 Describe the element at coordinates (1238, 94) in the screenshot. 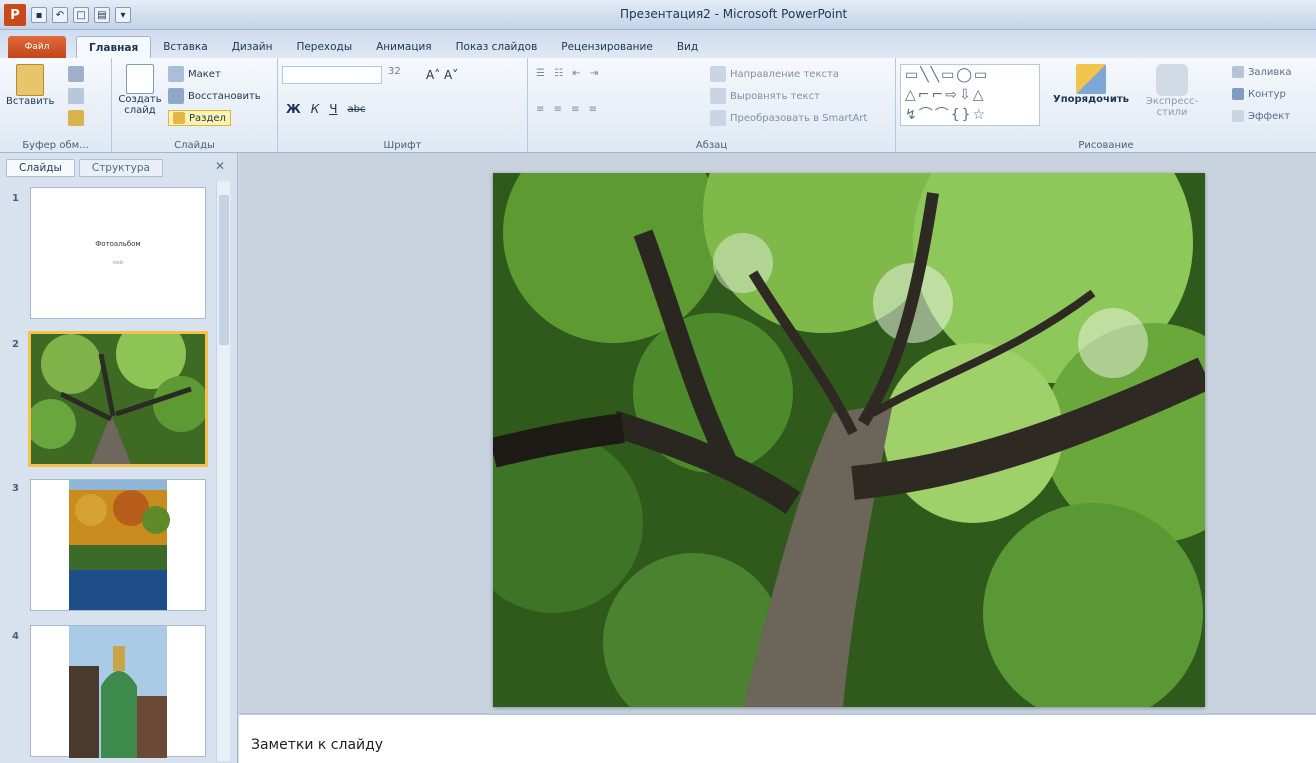

I see `outline-icon` at that location.